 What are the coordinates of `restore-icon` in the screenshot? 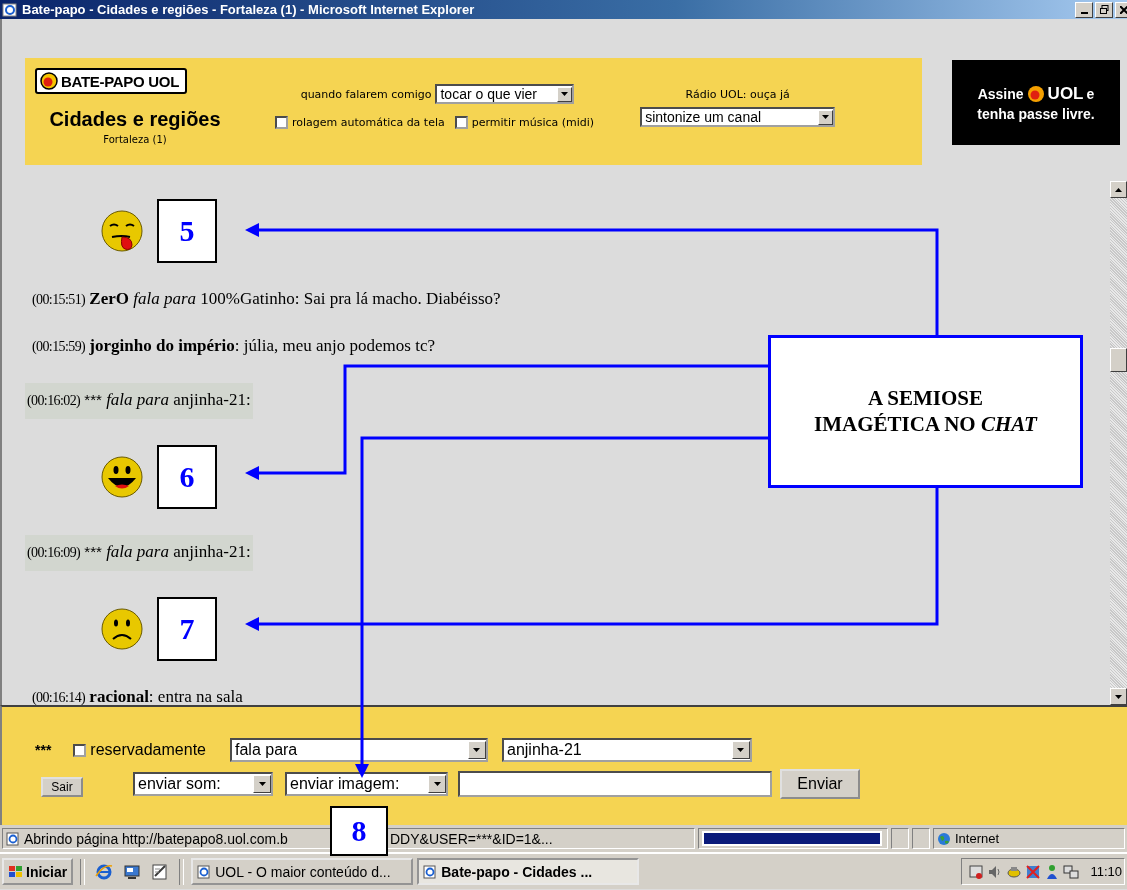 It's located at (1104, 9).